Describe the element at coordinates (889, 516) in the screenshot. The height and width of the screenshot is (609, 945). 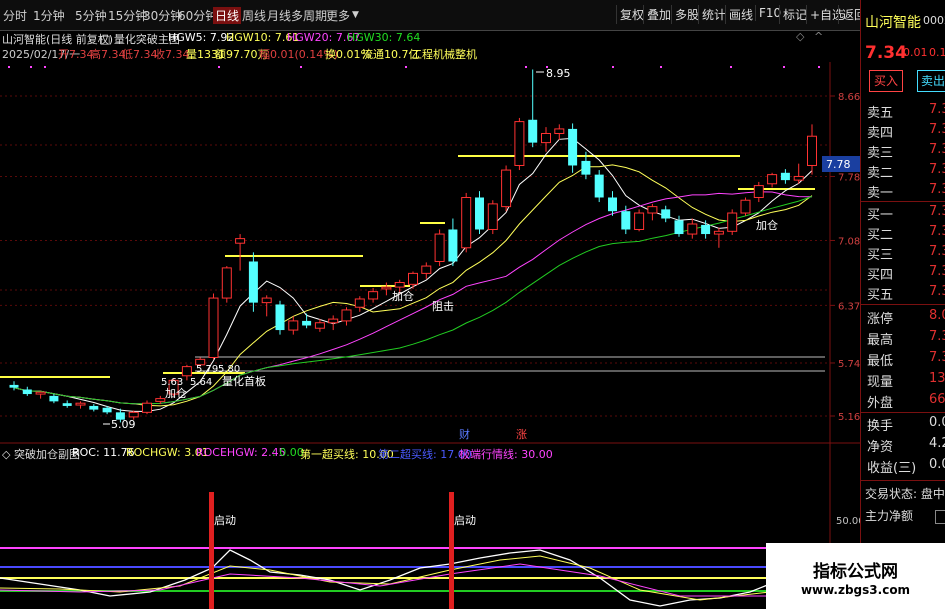
I see `main-flow-label: 主力净额` at that location.